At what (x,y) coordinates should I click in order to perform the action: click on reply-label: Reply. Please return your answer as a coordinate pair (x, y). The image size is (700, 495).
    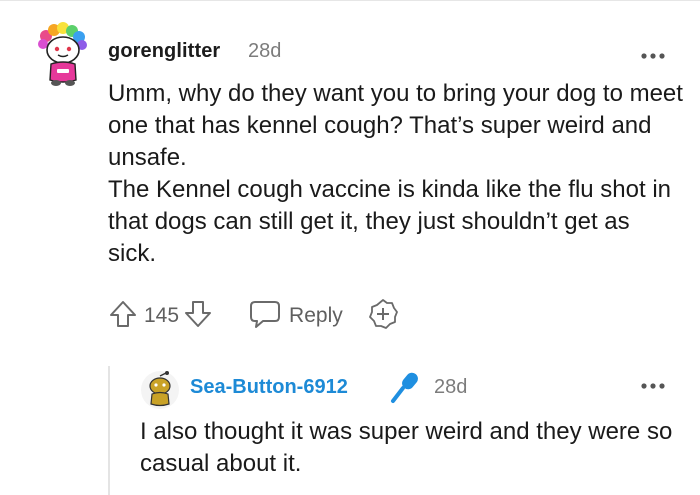
    Looking at the image, I should click on (316, 315).